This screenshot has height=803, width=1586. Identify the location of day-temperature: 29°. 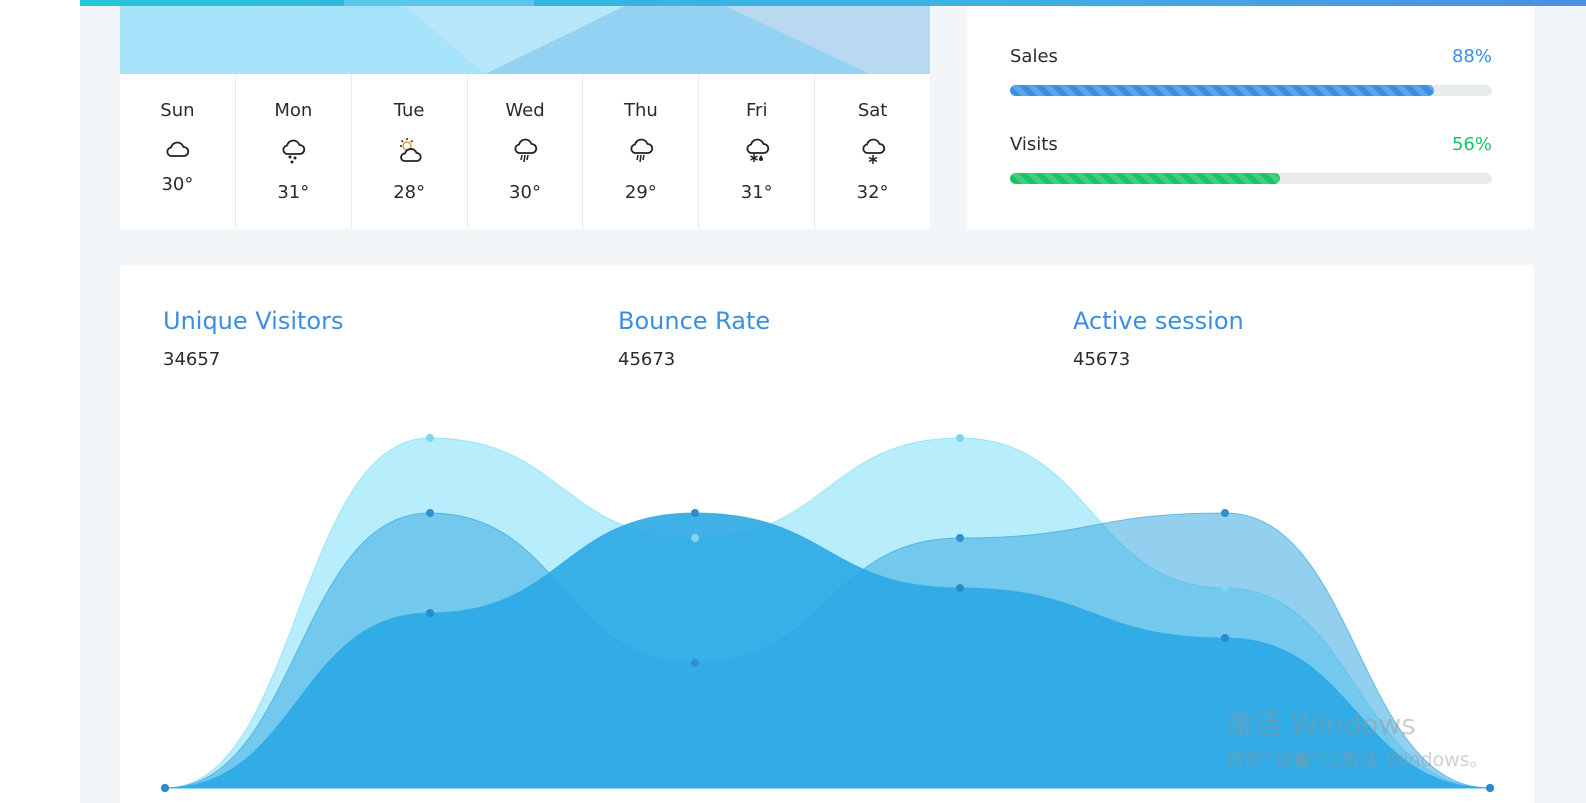
(640, 192).